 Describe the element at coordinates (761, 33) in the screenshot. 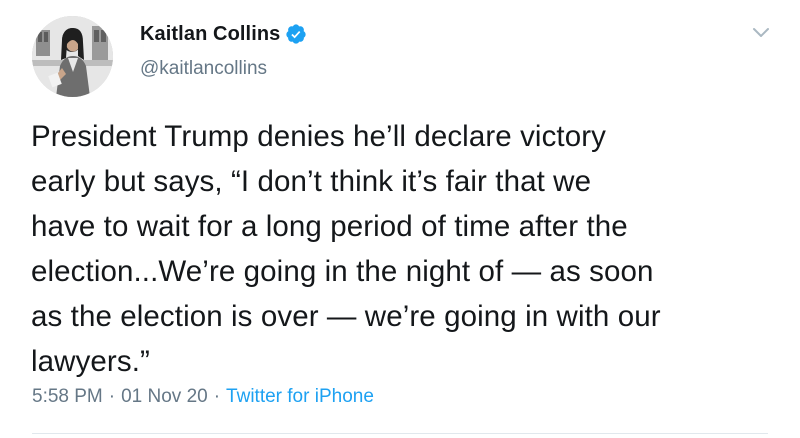

I see `chevron-down-icon` at that location.